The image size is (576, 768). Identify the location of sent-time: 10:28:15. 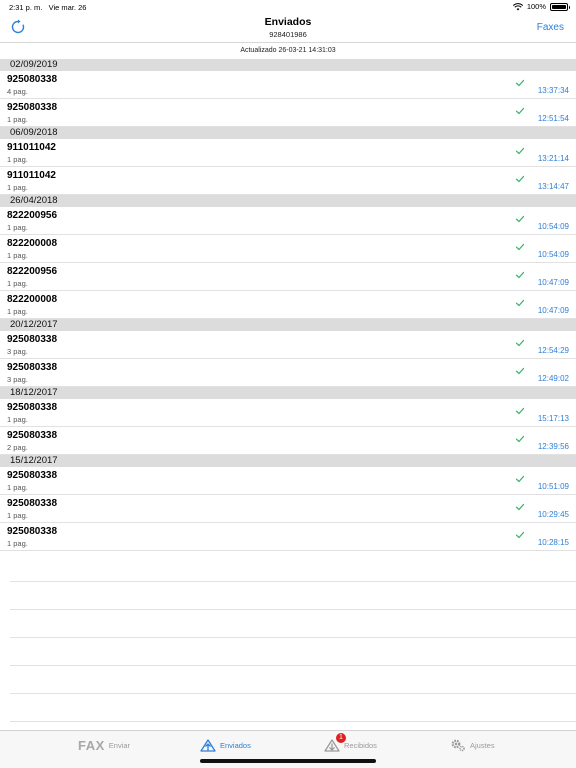
(553, 542).